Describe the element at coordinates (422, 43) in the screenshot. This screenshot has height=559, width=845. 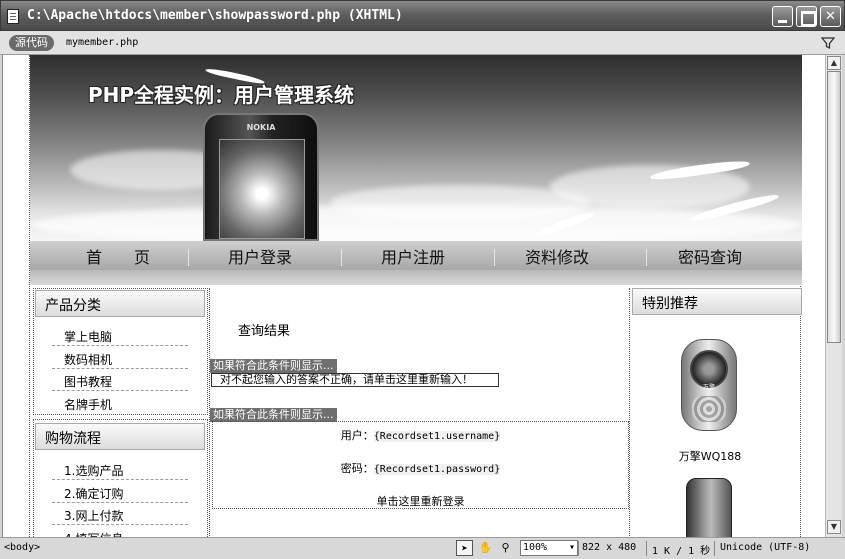
I see `related-files-bar: 源代码 mymember.php` at that location.